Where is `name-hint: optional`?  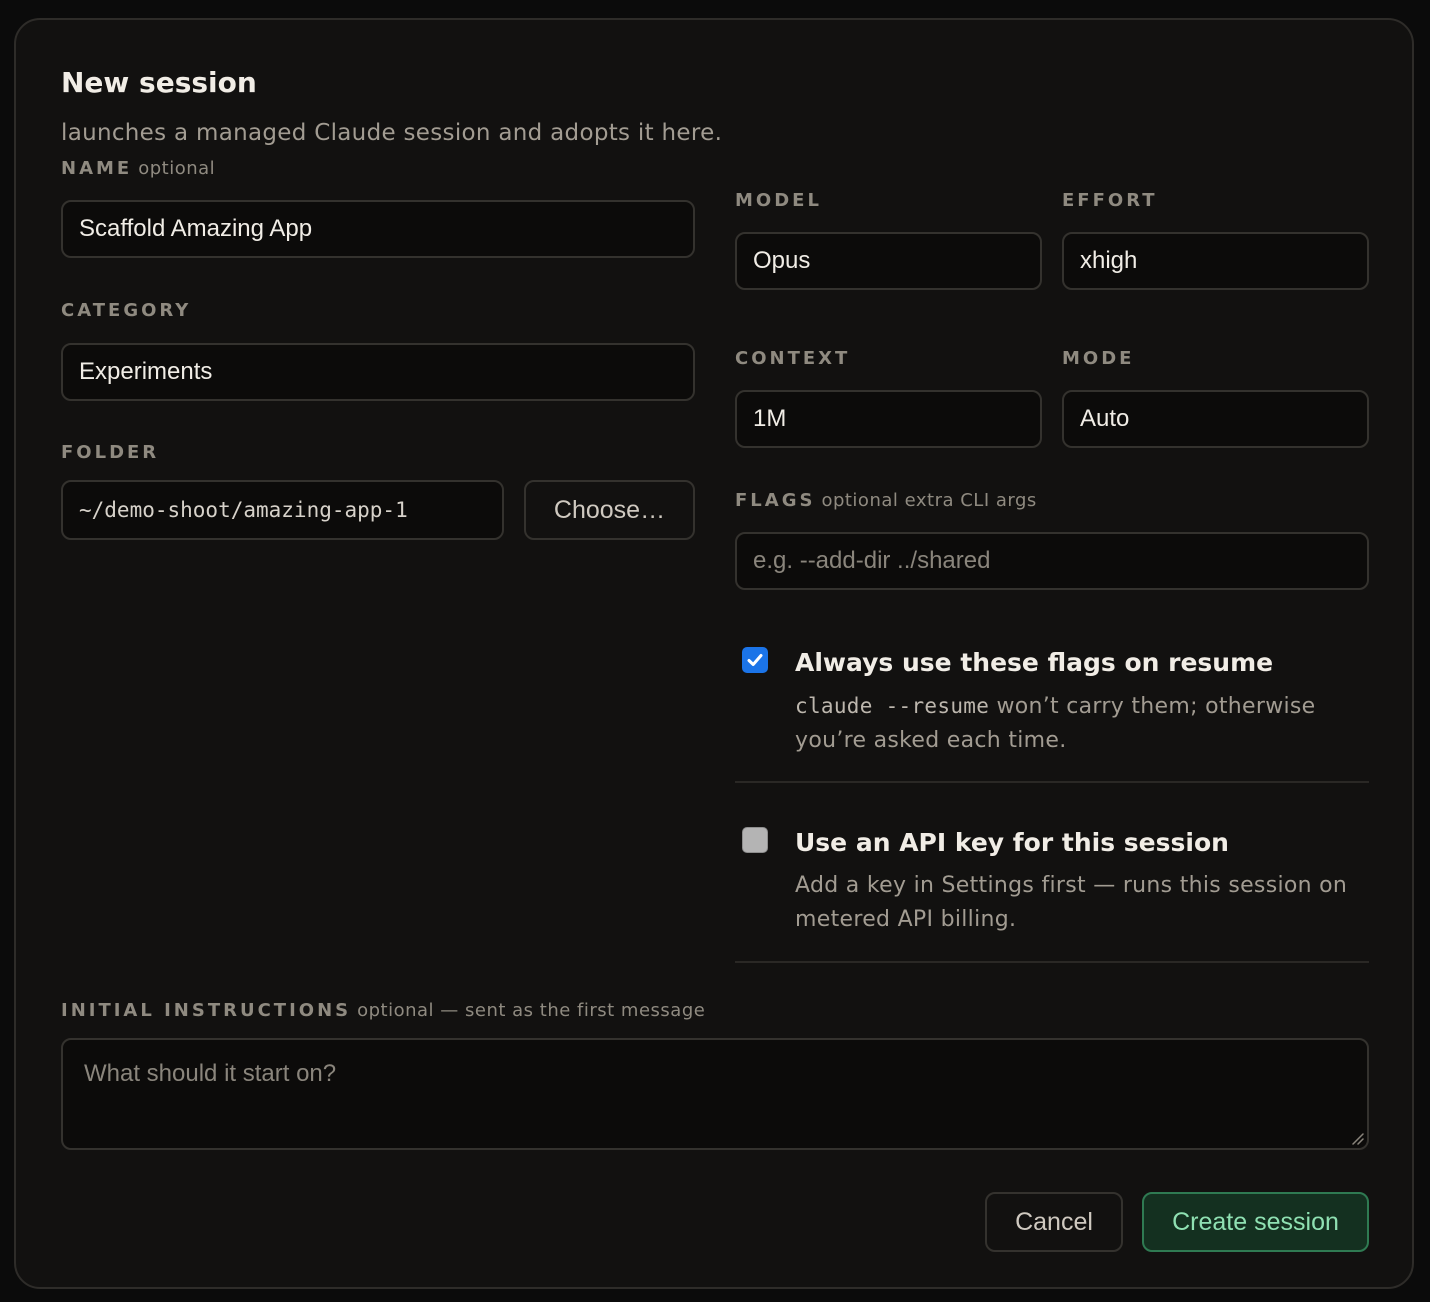 name-hint: optional is located at coordinates (177, 168).